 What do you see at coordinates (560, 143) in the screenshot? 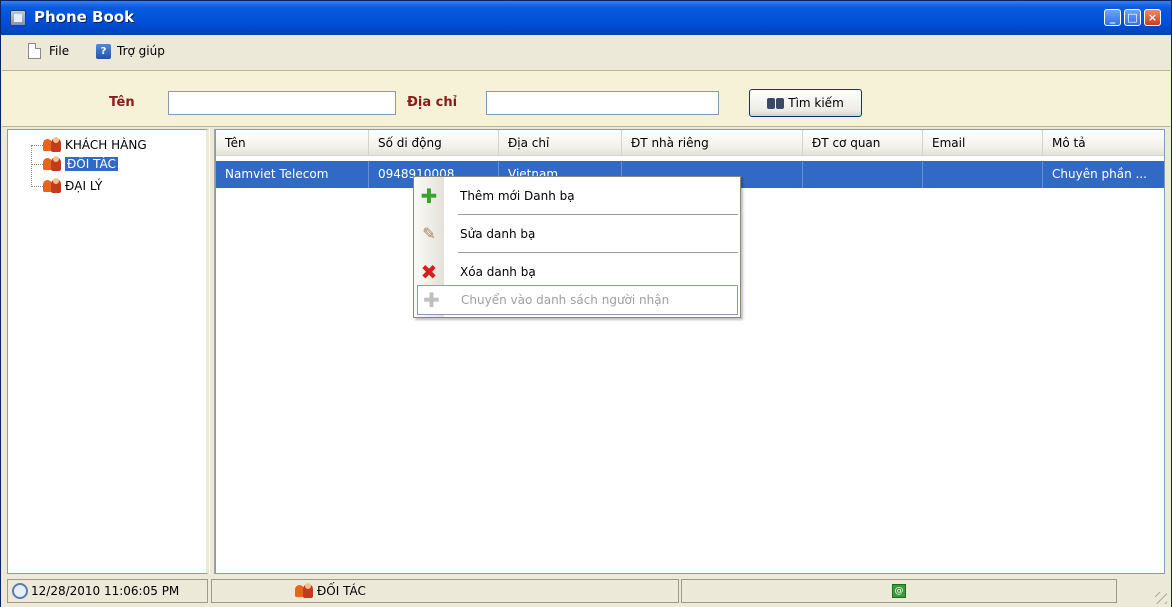
I see `column-header-address: Địa chỉ` at bounding box center [560, 143].